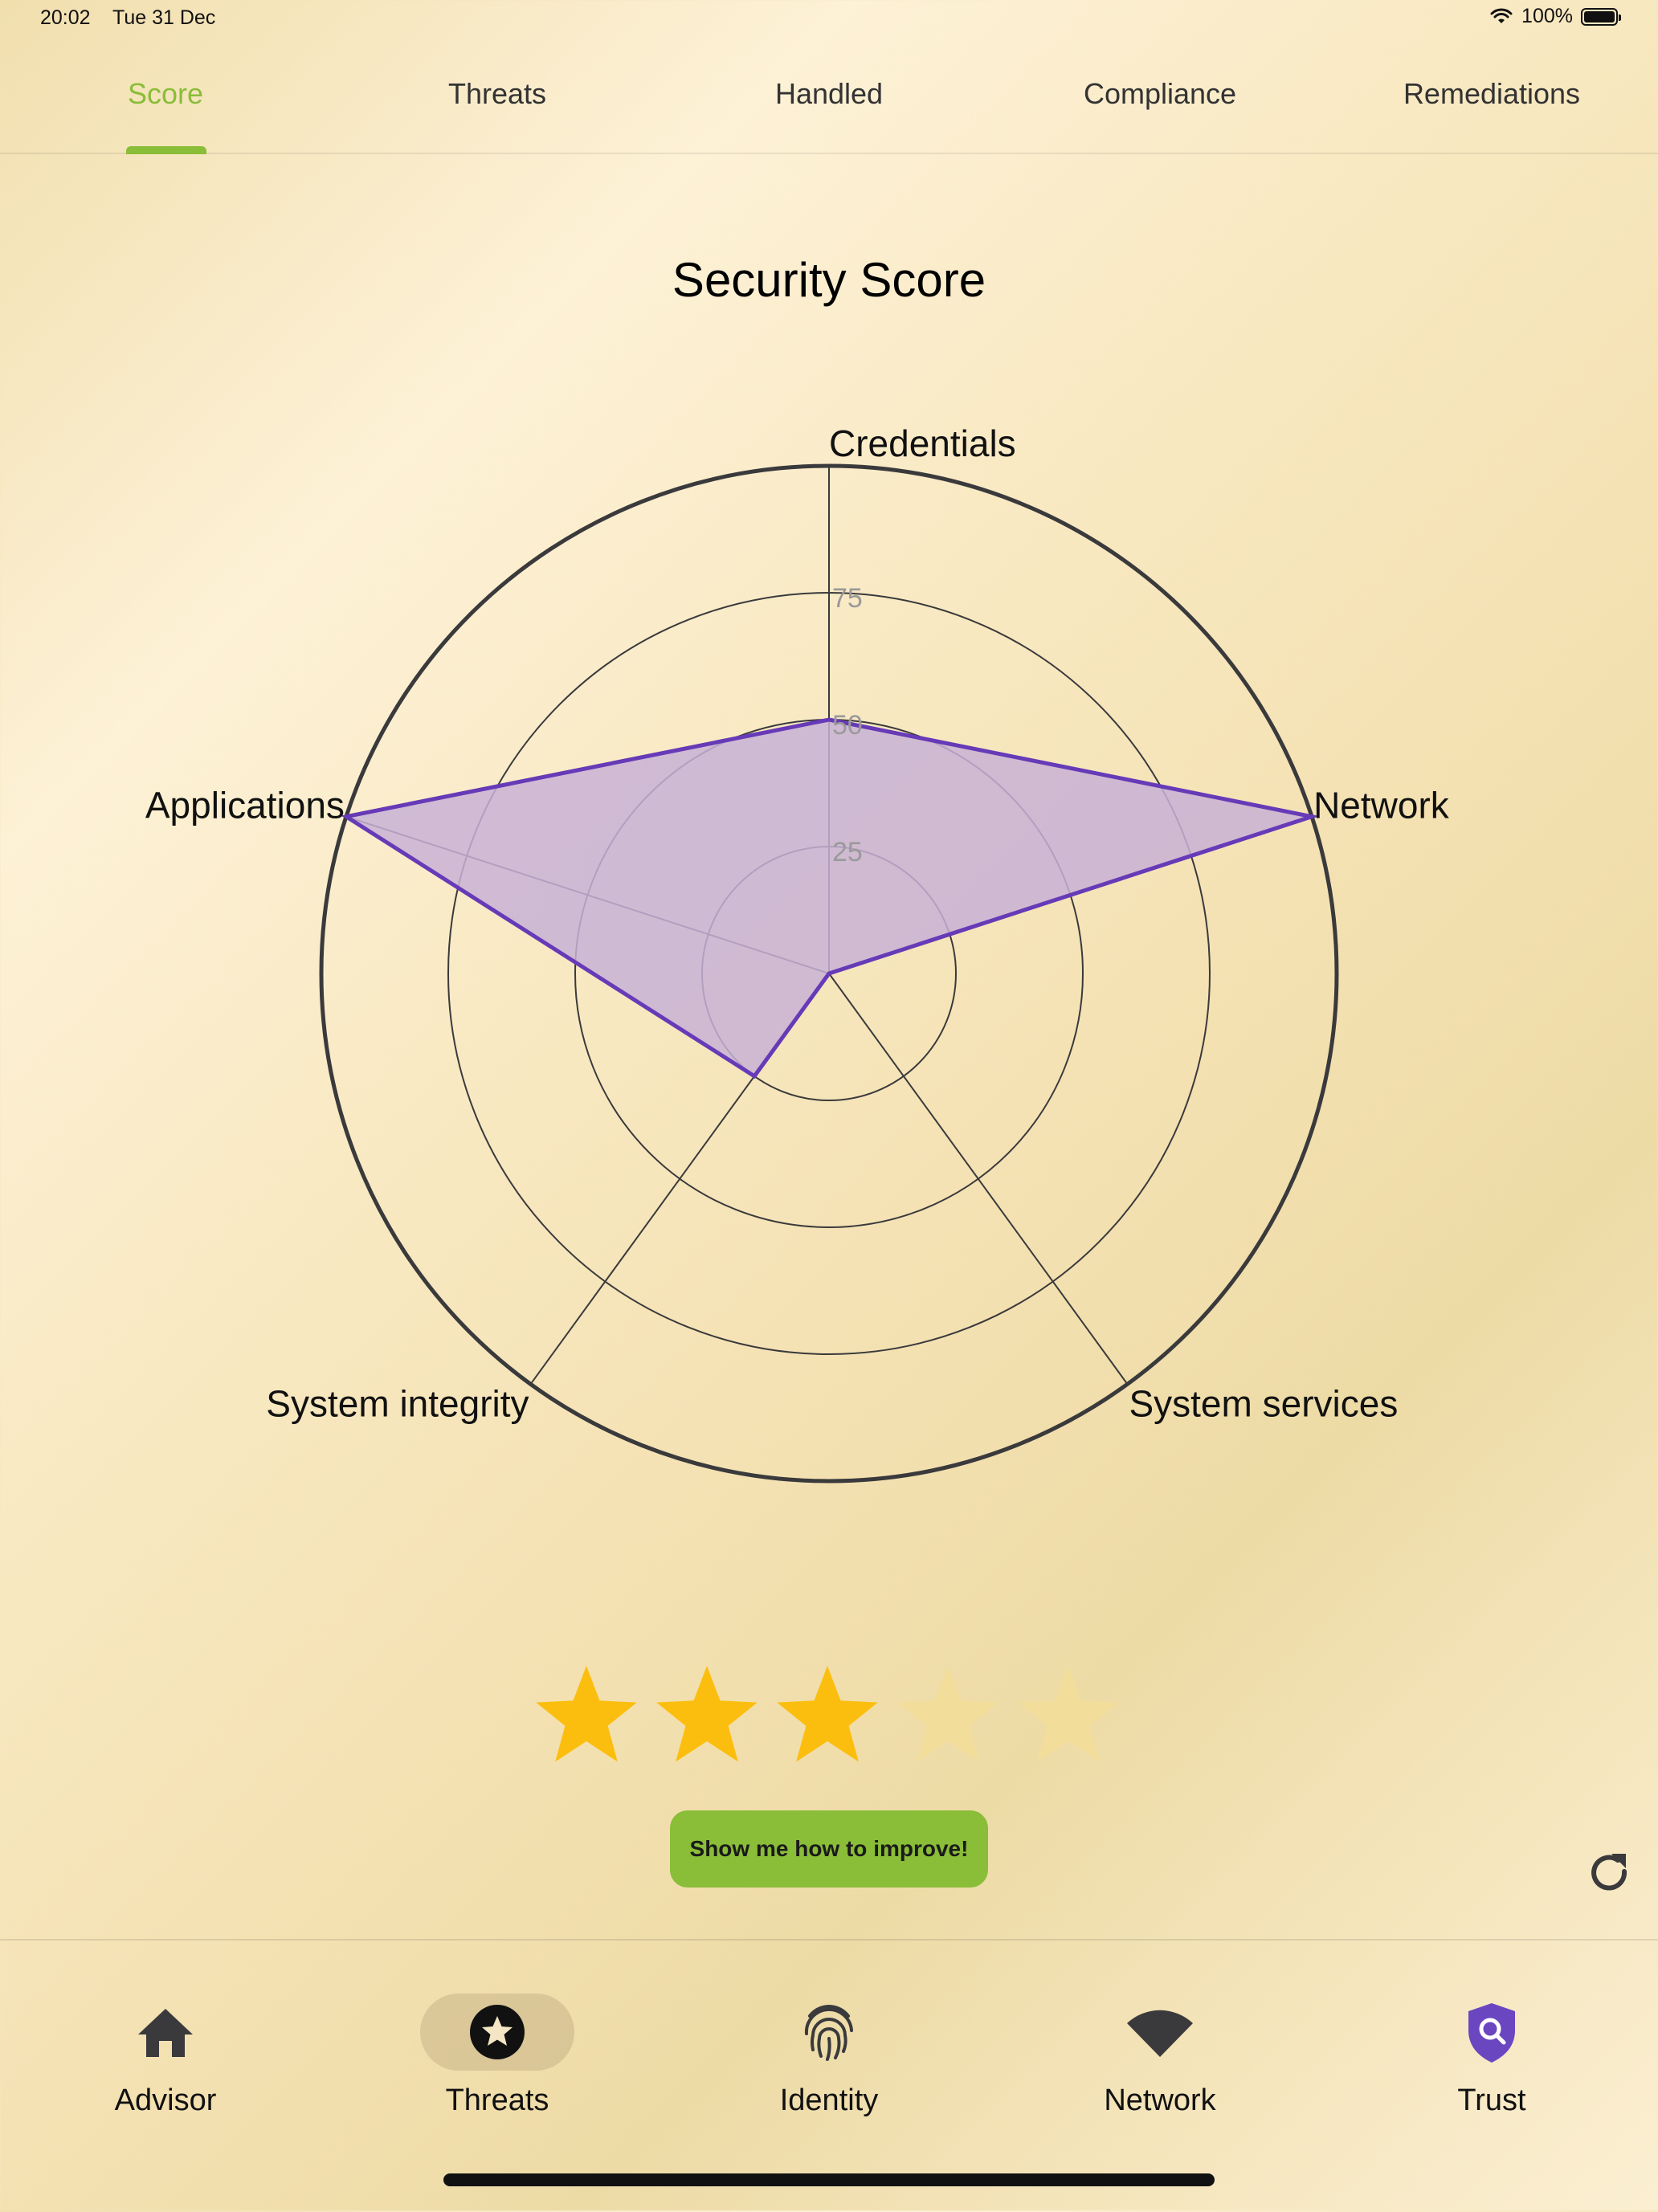 Image resolution: width=1658 pixels, height=2212 pixels. Describe the element at coordinates (847, 598) in the screenshot. I see `radar-tick-label: 75` at that location.